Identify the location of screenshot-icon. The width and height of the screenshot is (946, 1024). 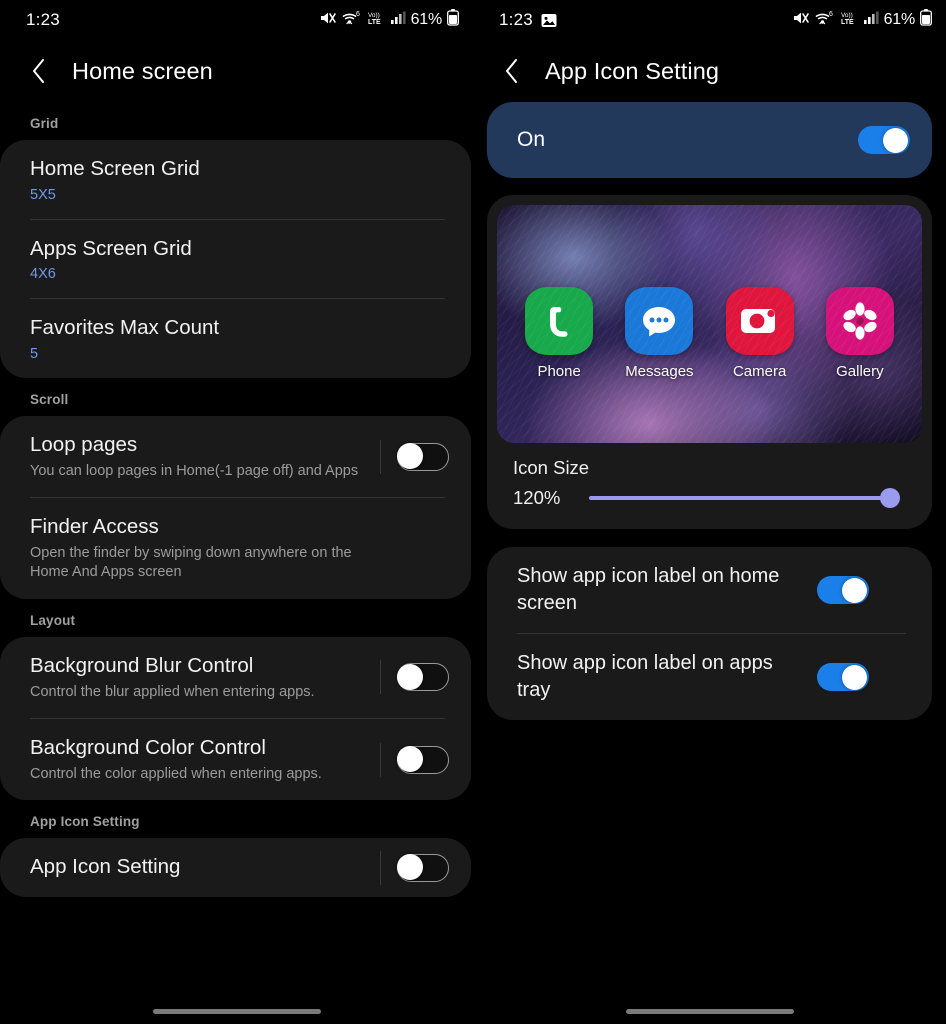
(549, 20).